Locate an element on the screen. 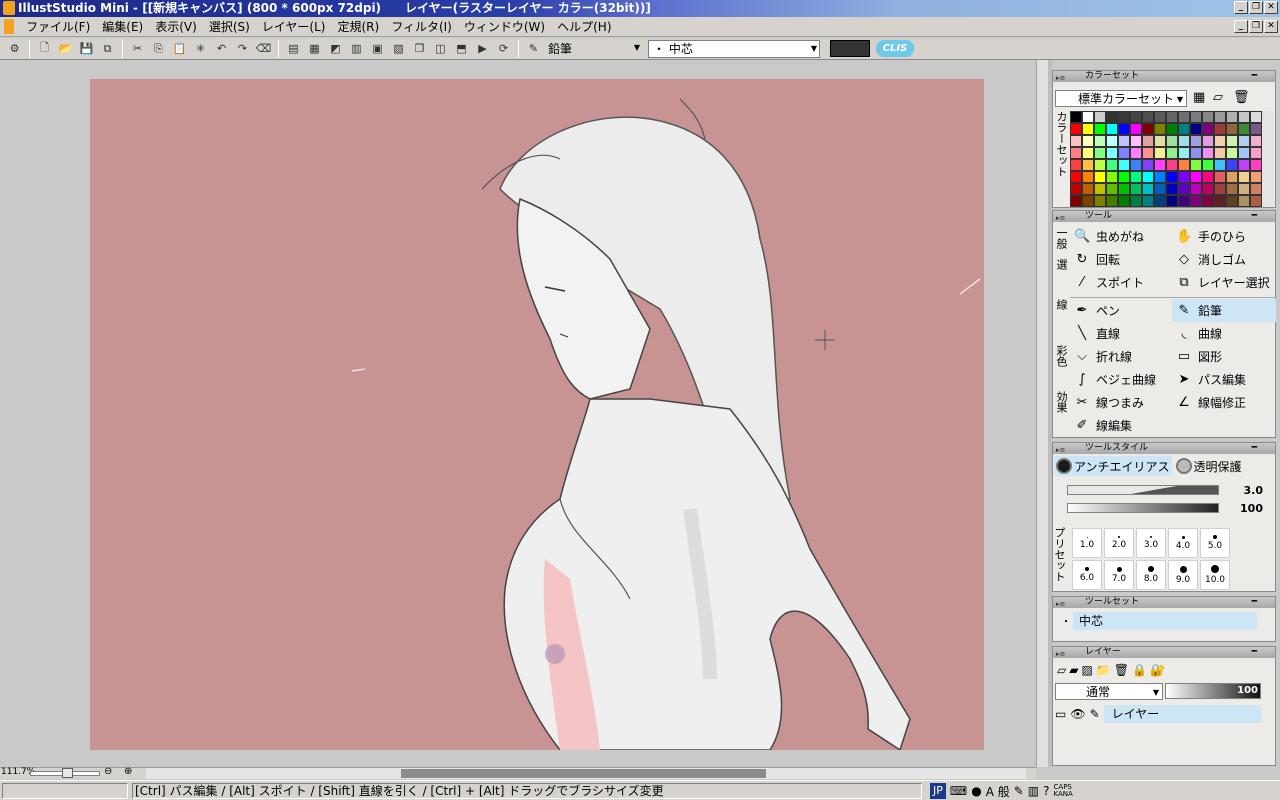  palette-scrollbar is located at coordinates (1268, 159).